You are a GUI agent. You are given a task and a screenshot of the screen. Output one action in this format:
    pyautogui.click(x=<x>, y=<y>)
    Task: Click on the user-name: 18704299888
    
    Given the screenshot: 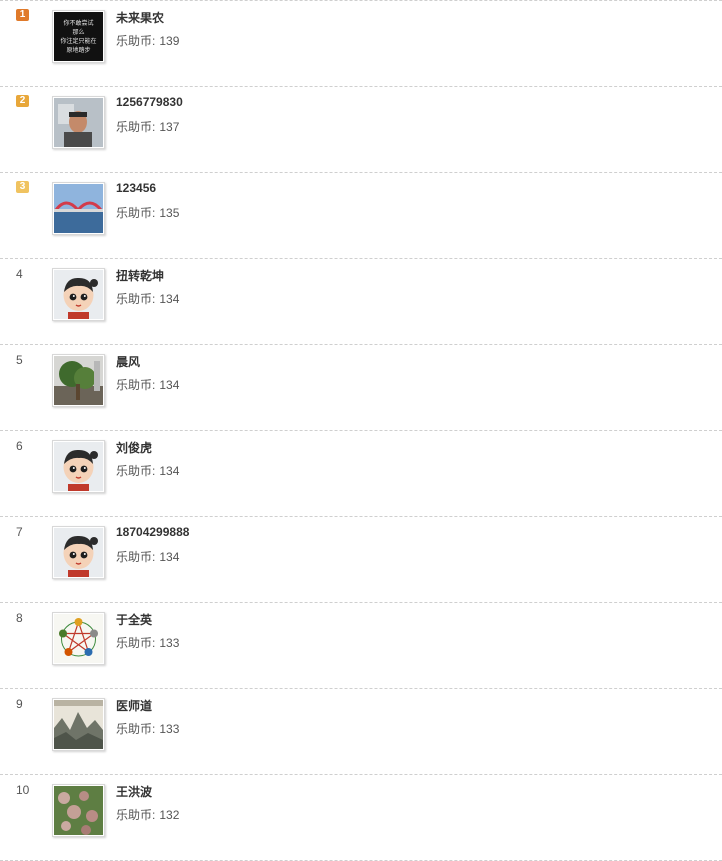 What is the action you would take?
    pyautogui.click(x=152, y=532)
    